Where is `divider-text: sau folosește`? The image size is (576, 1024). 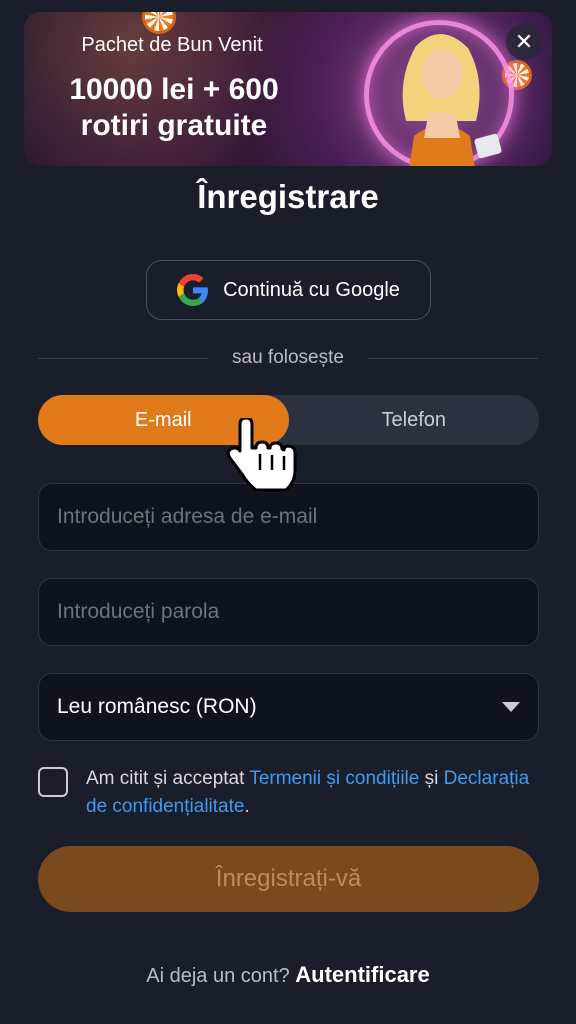
divider-text: sau folosește is located at coordinates (288, 357).